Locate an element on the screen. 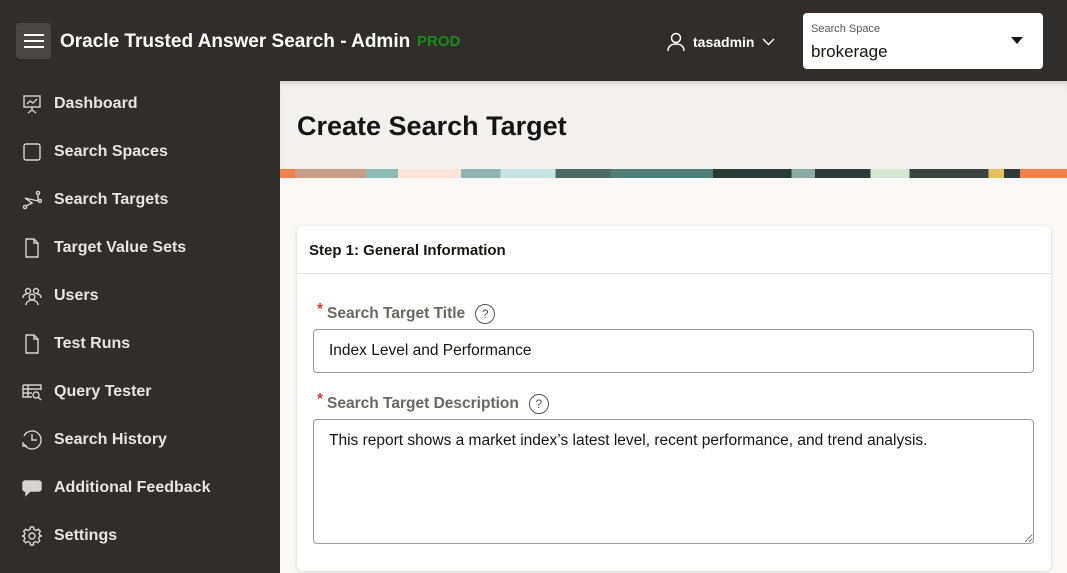  sidebar-item-label: Settings is located at coordinates (86, 535).